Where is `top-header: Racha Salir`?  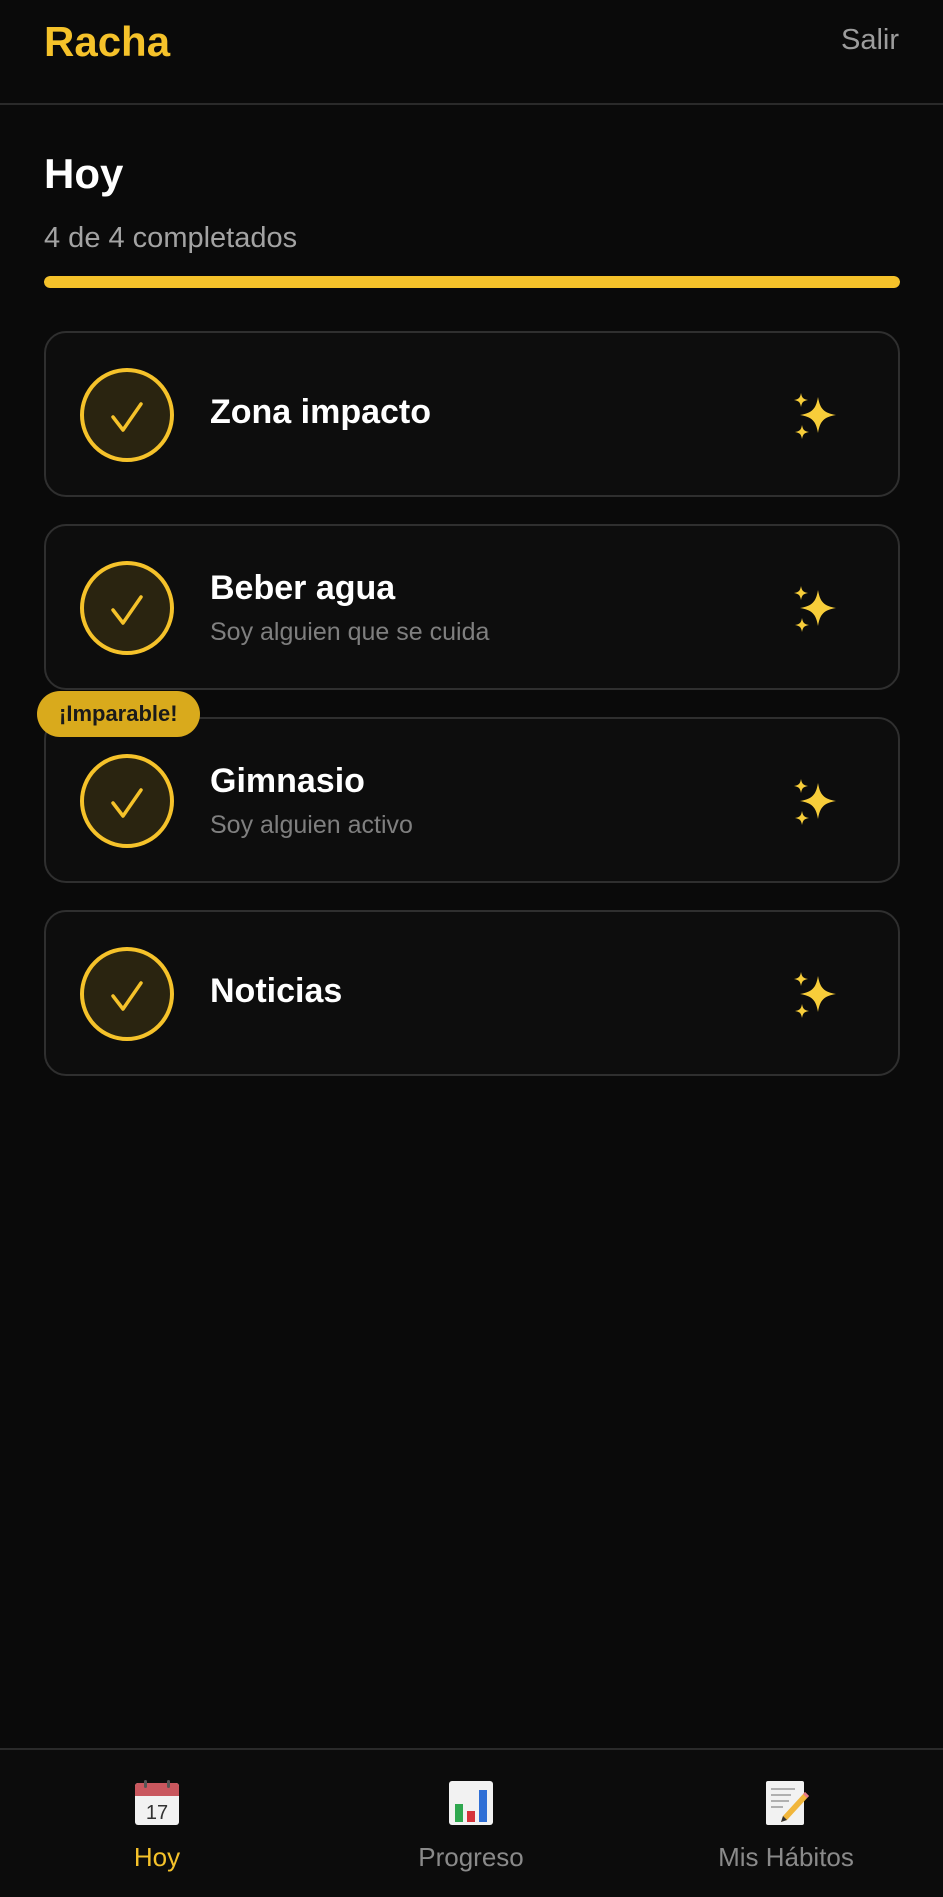
top-header: Racha Salir is located at coordinates (471, 52).